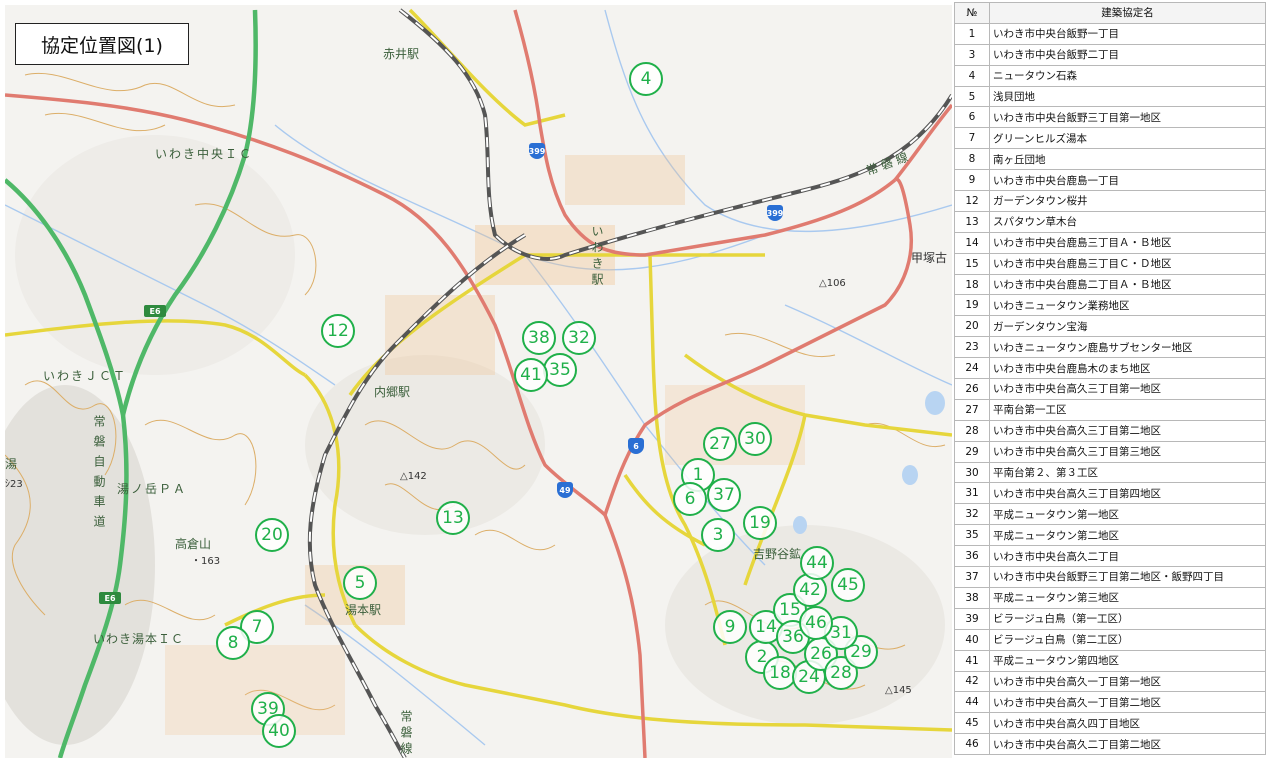  I want to click on marker-41: 41, so click(531, 375).